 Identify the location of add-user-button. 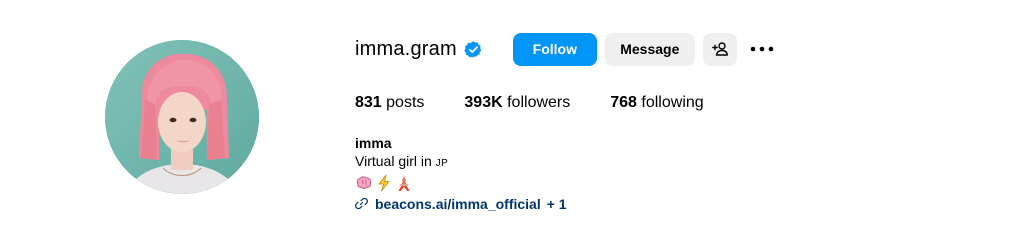
(719, 49).